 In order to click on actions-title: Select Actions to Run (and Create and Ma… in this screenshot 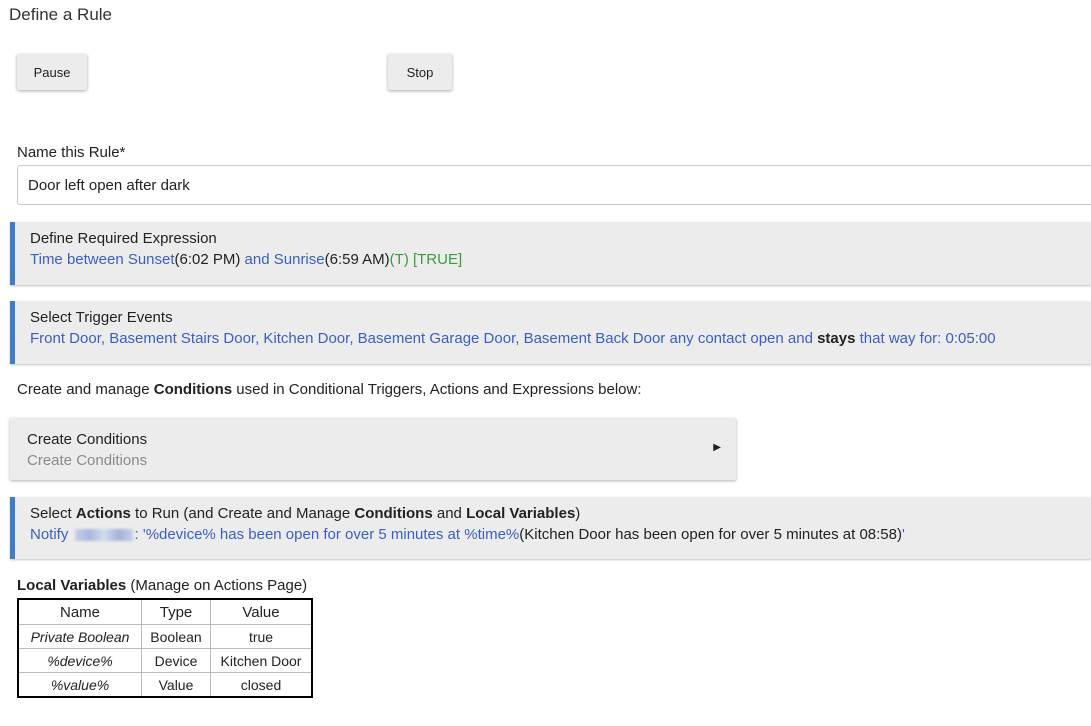, I will do `click(553, 513)`.